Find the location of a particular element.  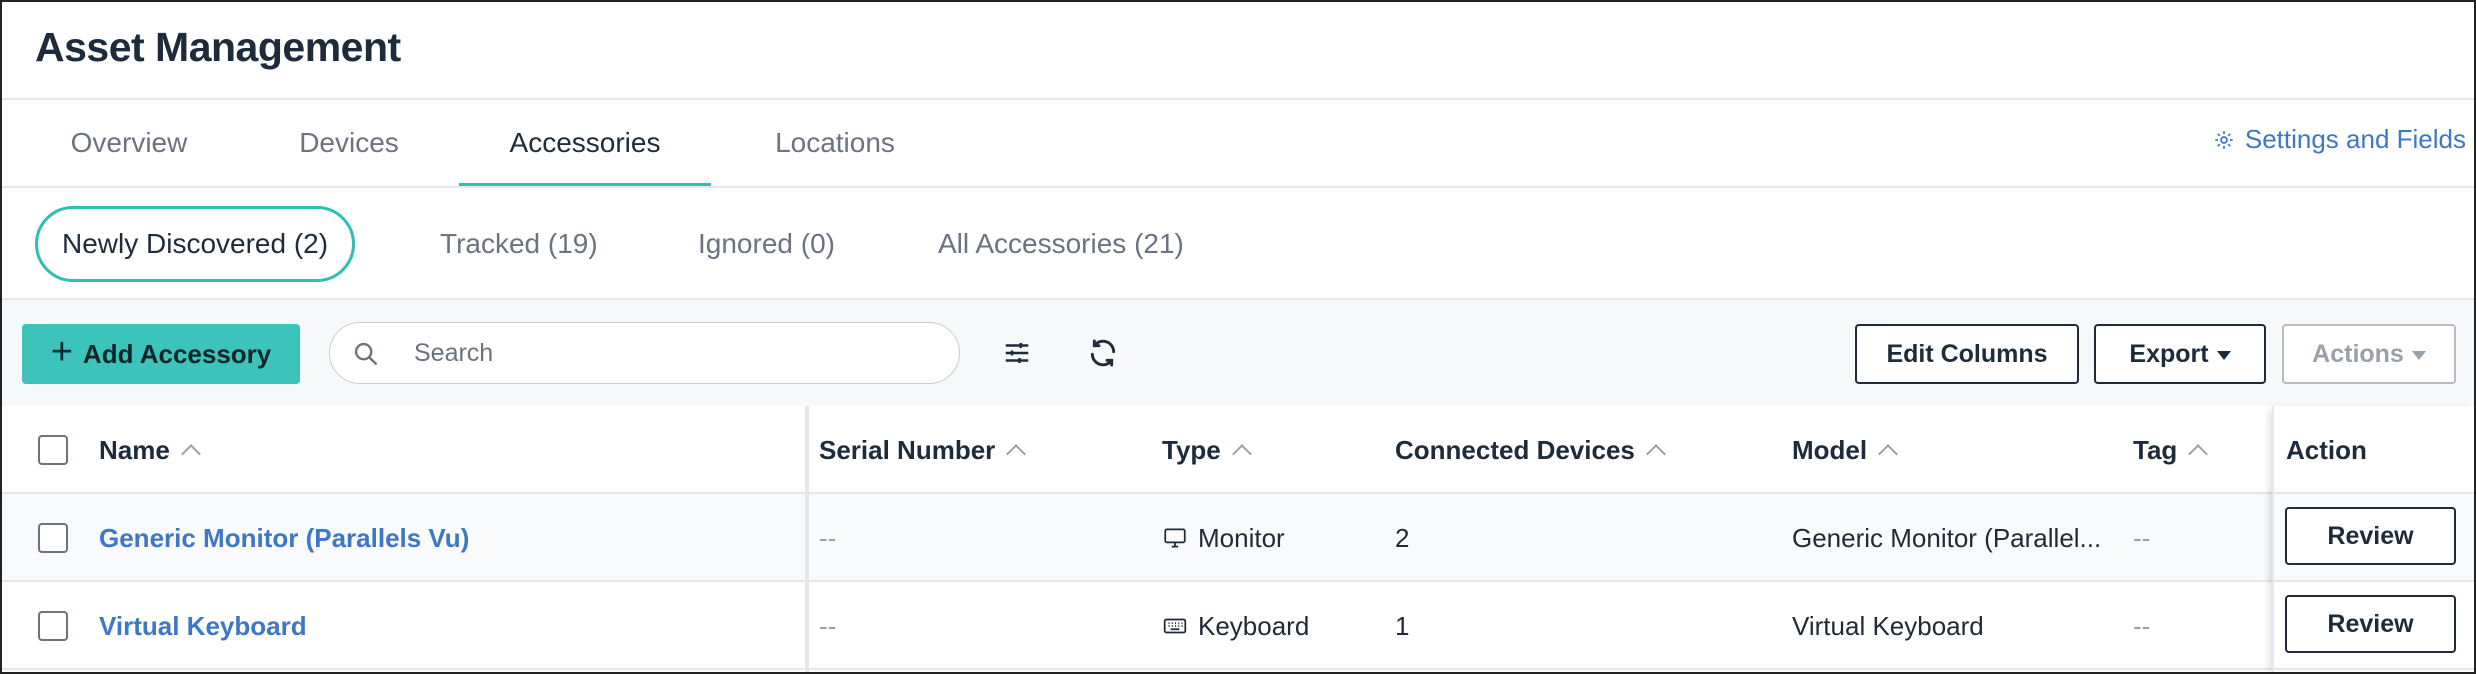

add-accessory-label: Add Accessory is located at coordinates (177, 353).